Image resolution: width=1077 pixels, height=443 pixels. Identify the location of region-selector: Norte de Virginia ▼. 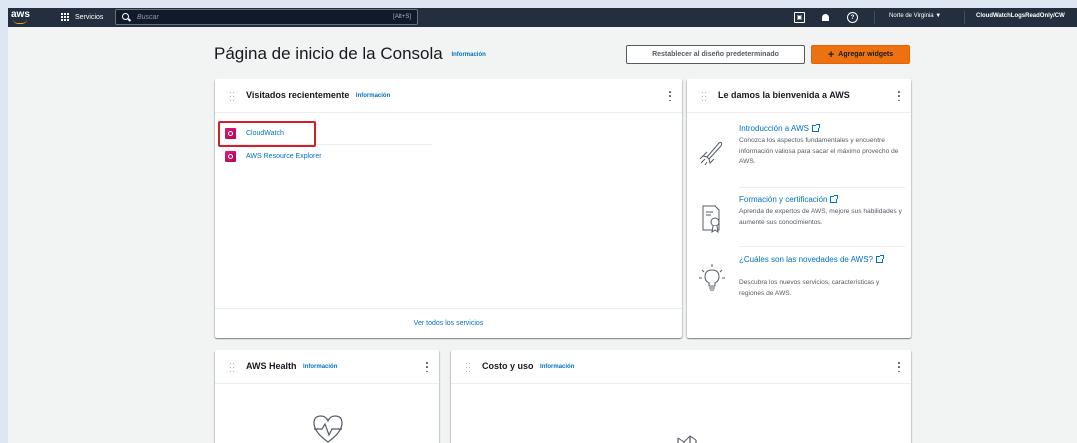
(915, 16).